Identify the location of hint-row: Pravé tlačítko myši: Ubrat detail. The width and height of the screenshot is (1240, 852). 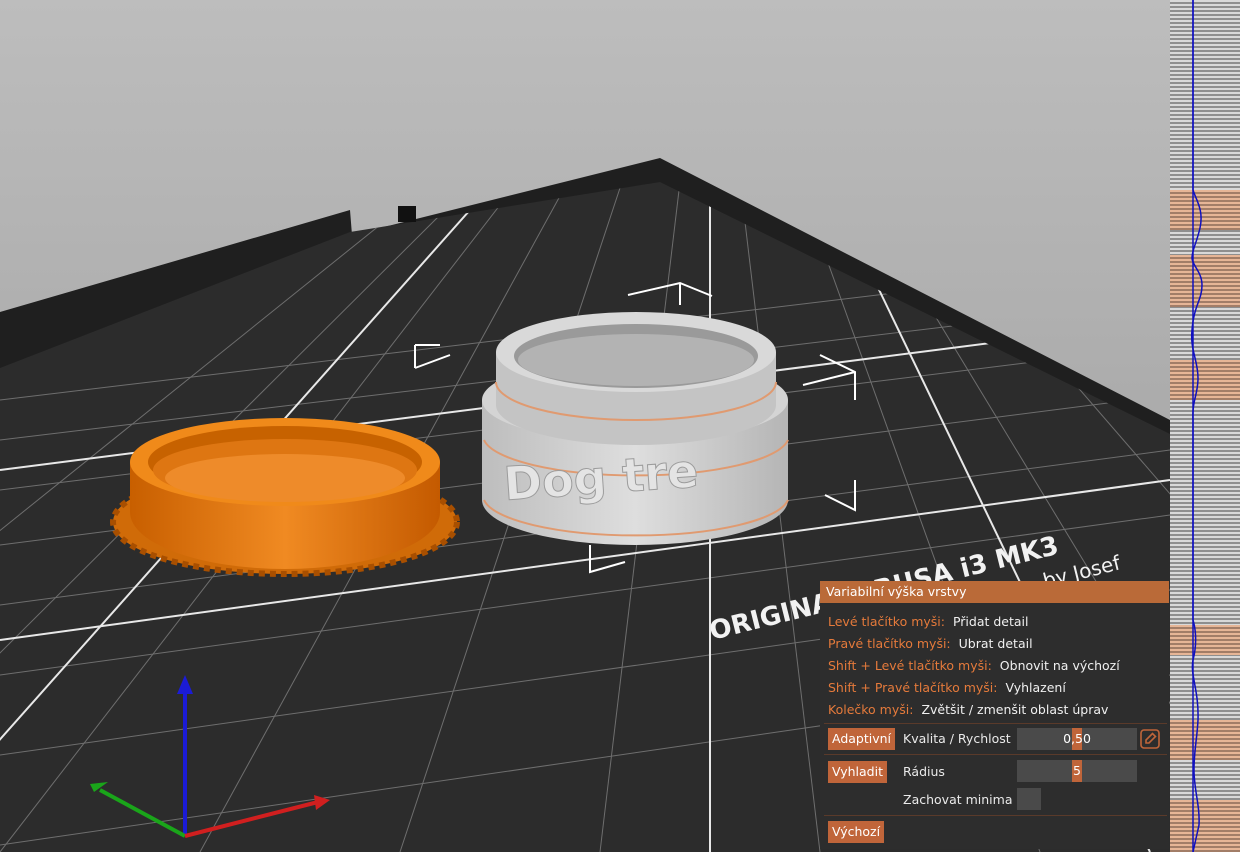
(930, 644).